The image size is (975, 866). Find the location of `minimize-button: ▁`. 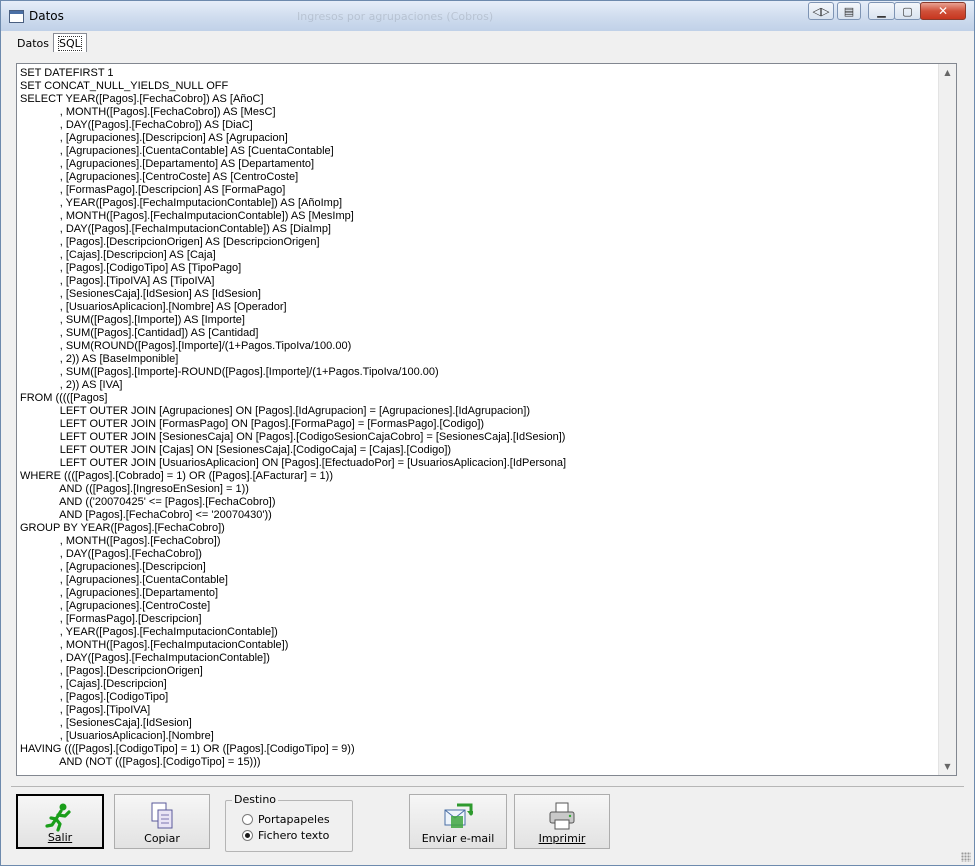

minimize-button: ▁ is located at coordinates (881, 11).